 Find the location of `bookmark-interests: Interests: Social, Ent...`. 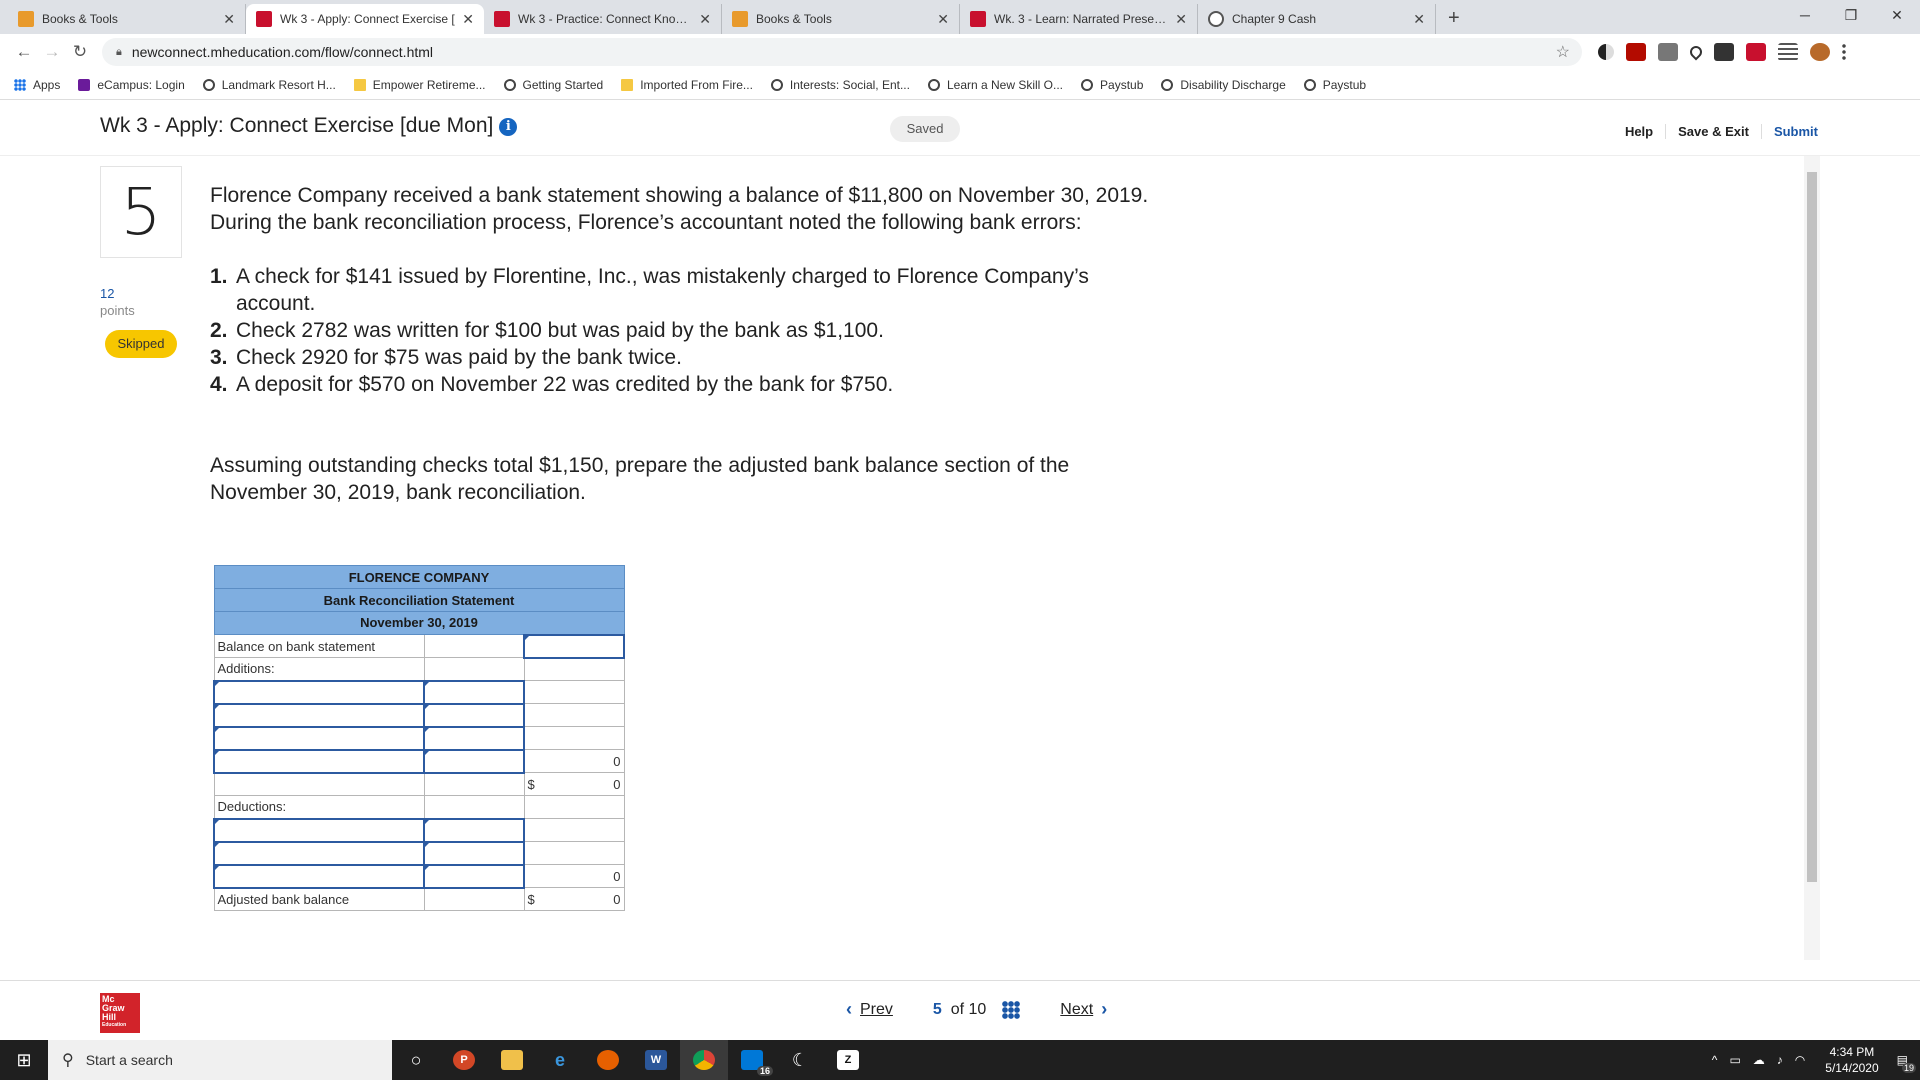

bookmark-interests: Interests: Social, Ent... is located at coordinates (840, 84).